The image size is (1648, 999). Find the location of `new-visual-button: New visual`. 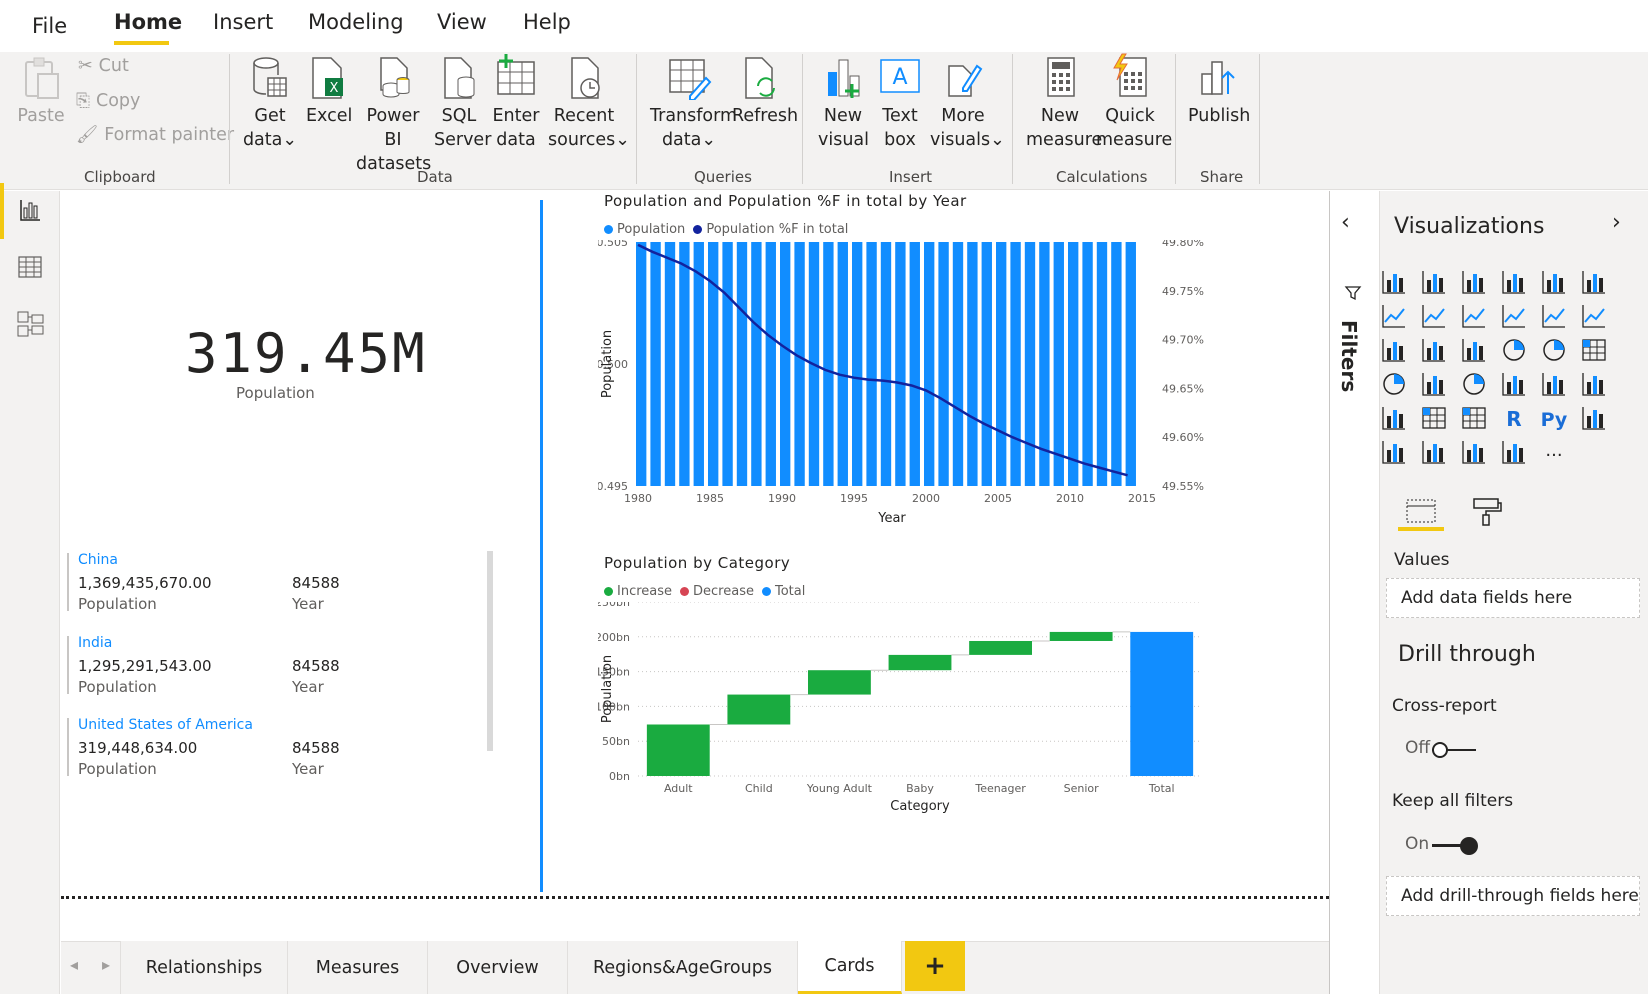

new-visual-button: New visual is located at coordinates (843, 104).